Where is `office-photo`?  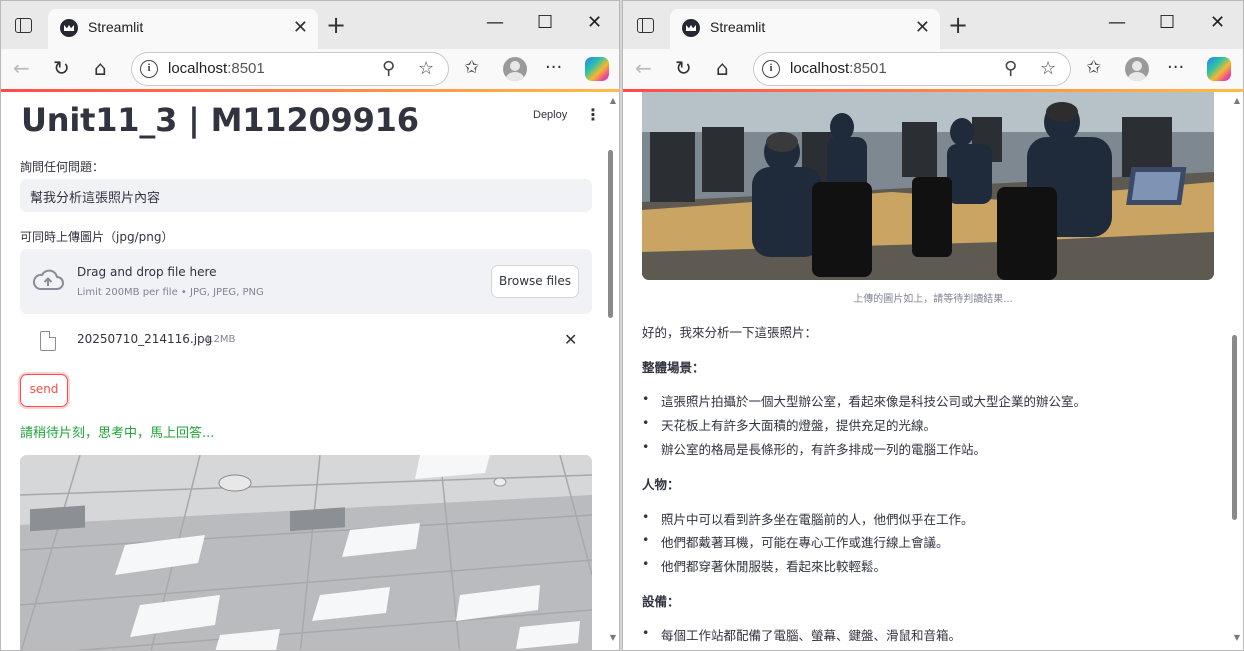 office-photo is located at coordinates (928, 186).